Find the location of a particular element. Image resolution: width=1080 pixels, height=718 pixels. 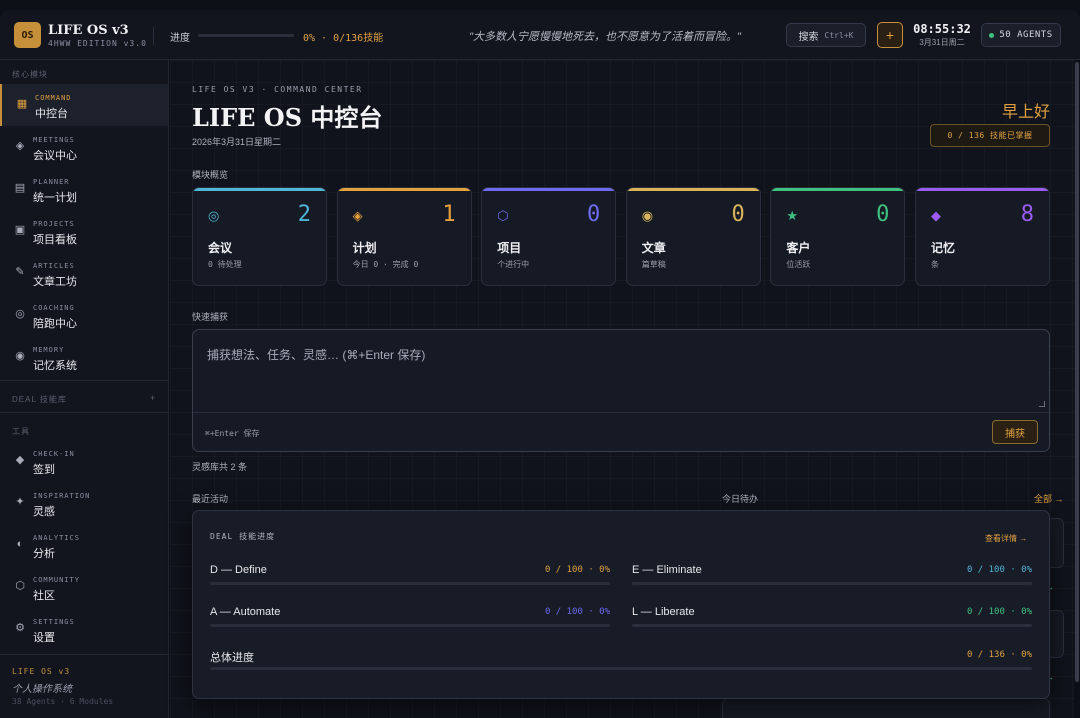

search-label: 搜索 is located at coordinates (808, 37).